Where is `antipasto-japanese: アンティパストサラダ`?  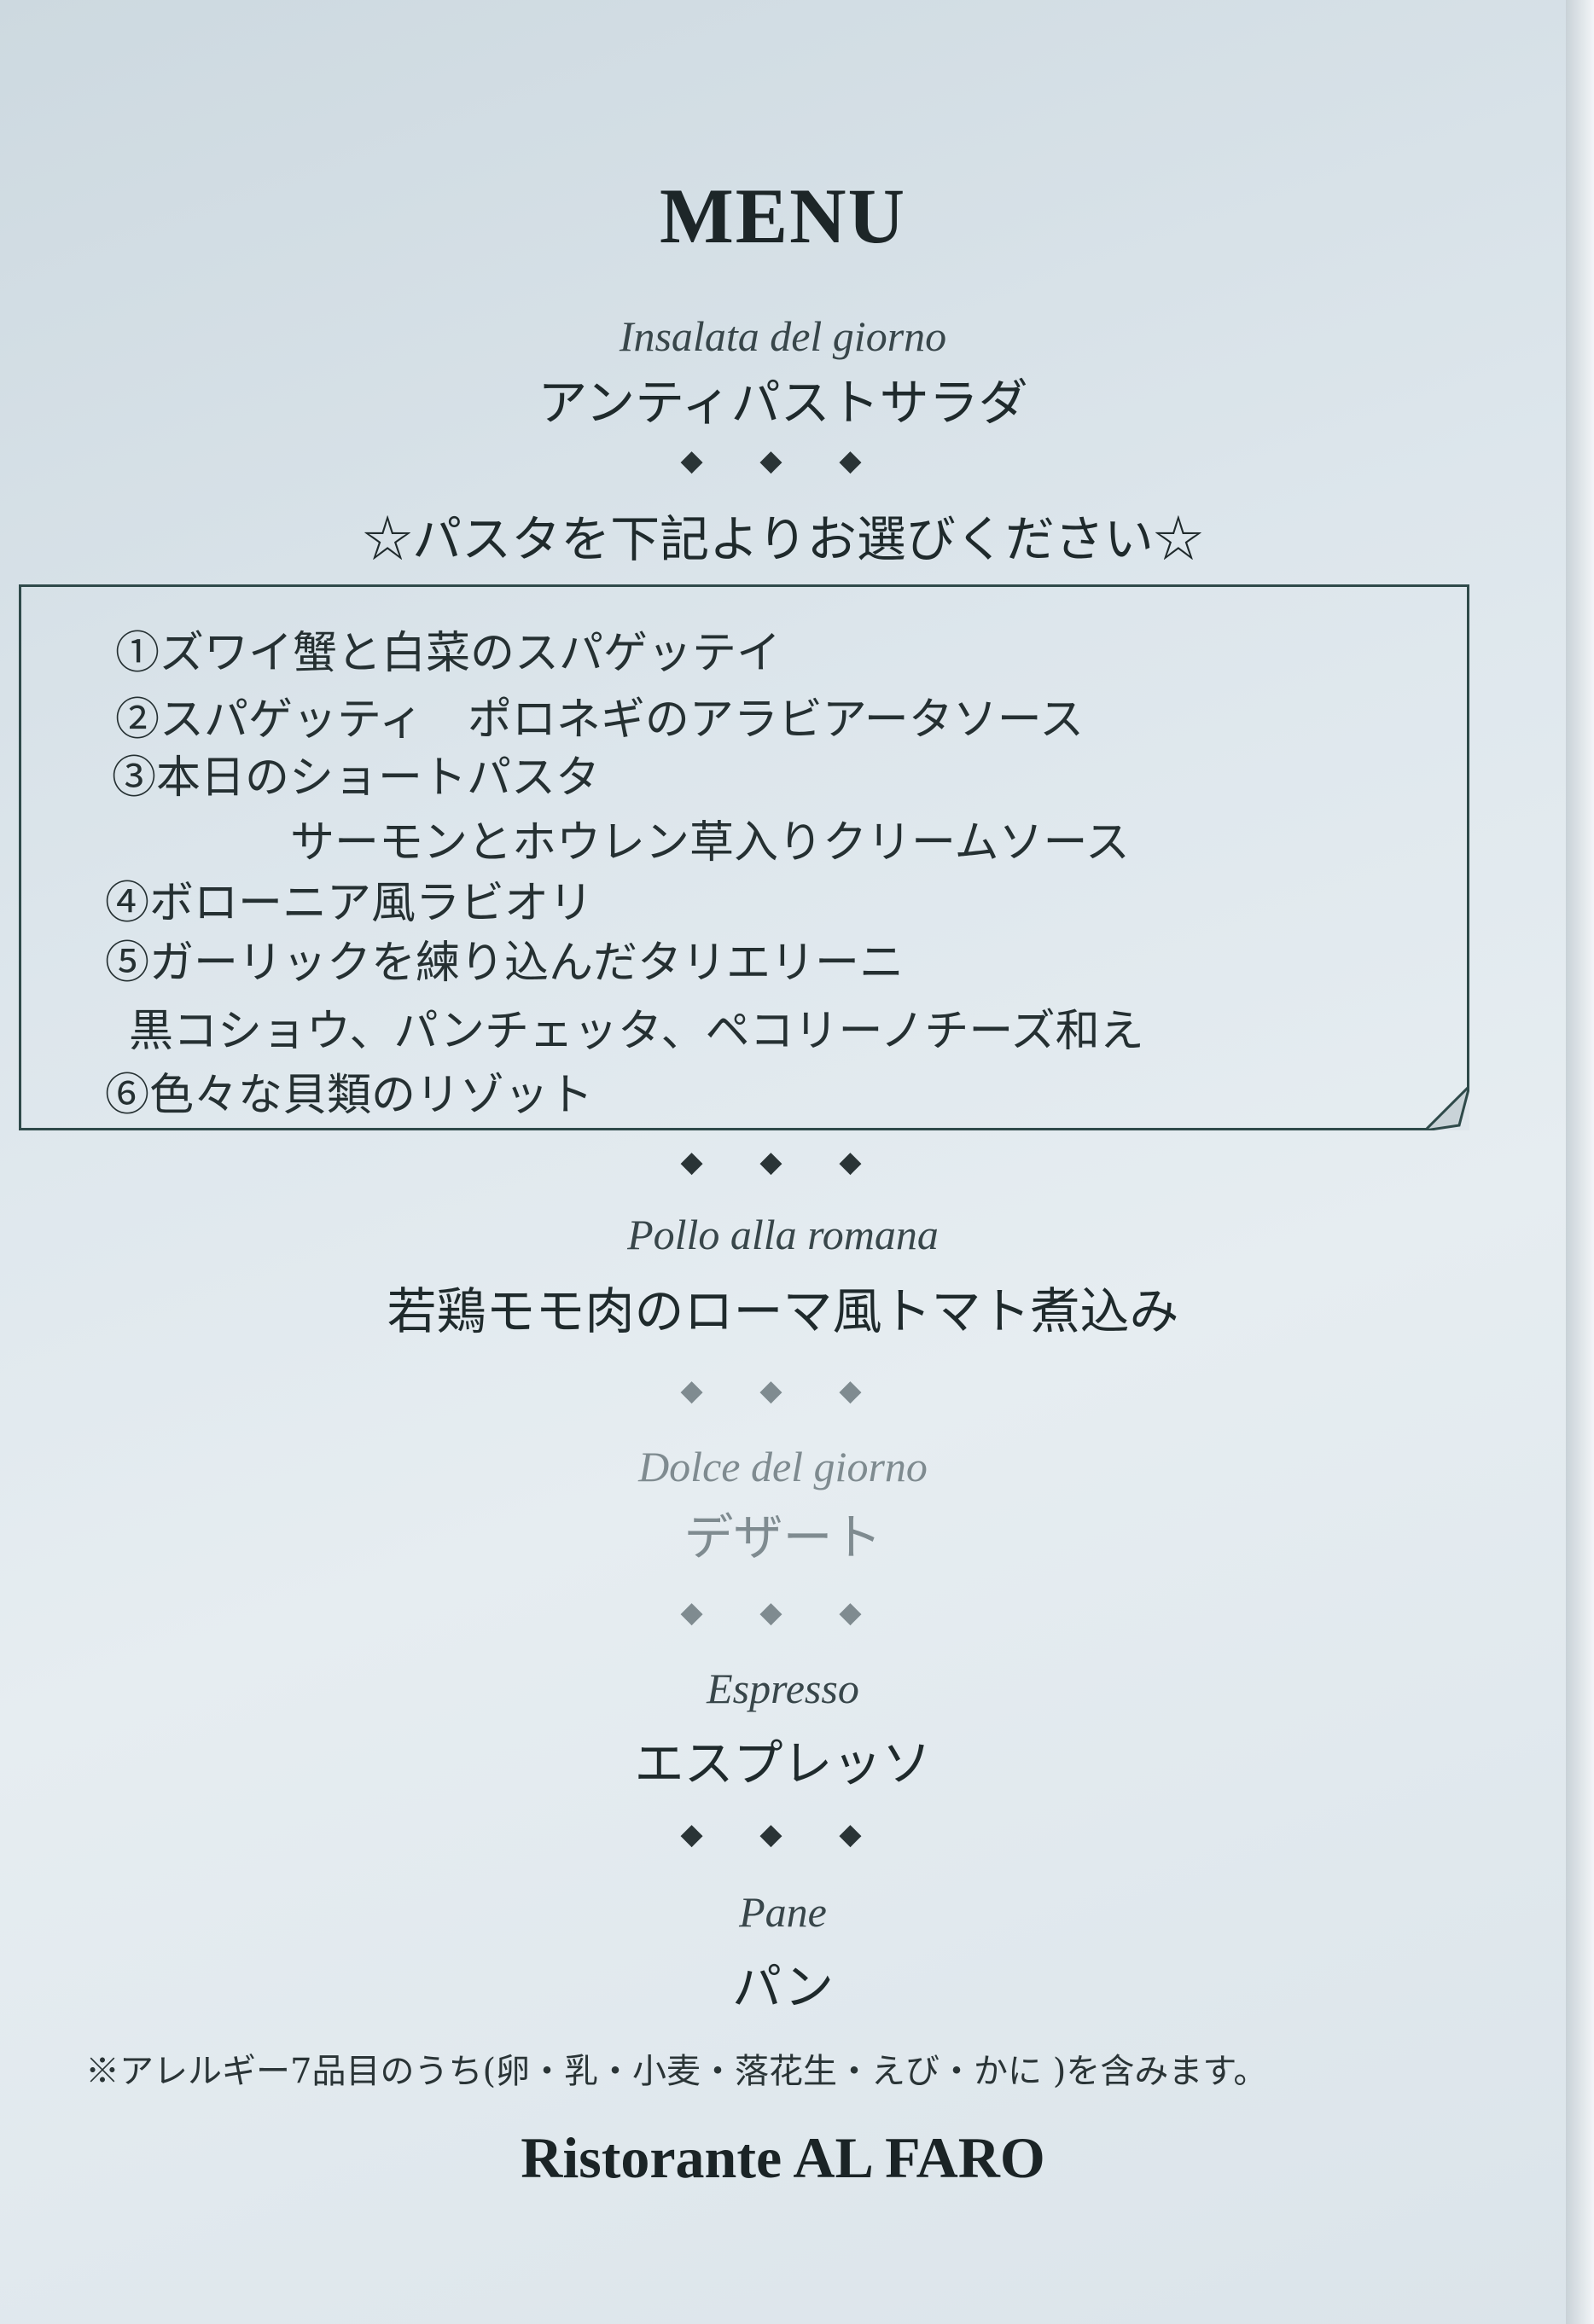
antipasto-japanese: アンティパストサラダ is located at coordinates (783, 403).